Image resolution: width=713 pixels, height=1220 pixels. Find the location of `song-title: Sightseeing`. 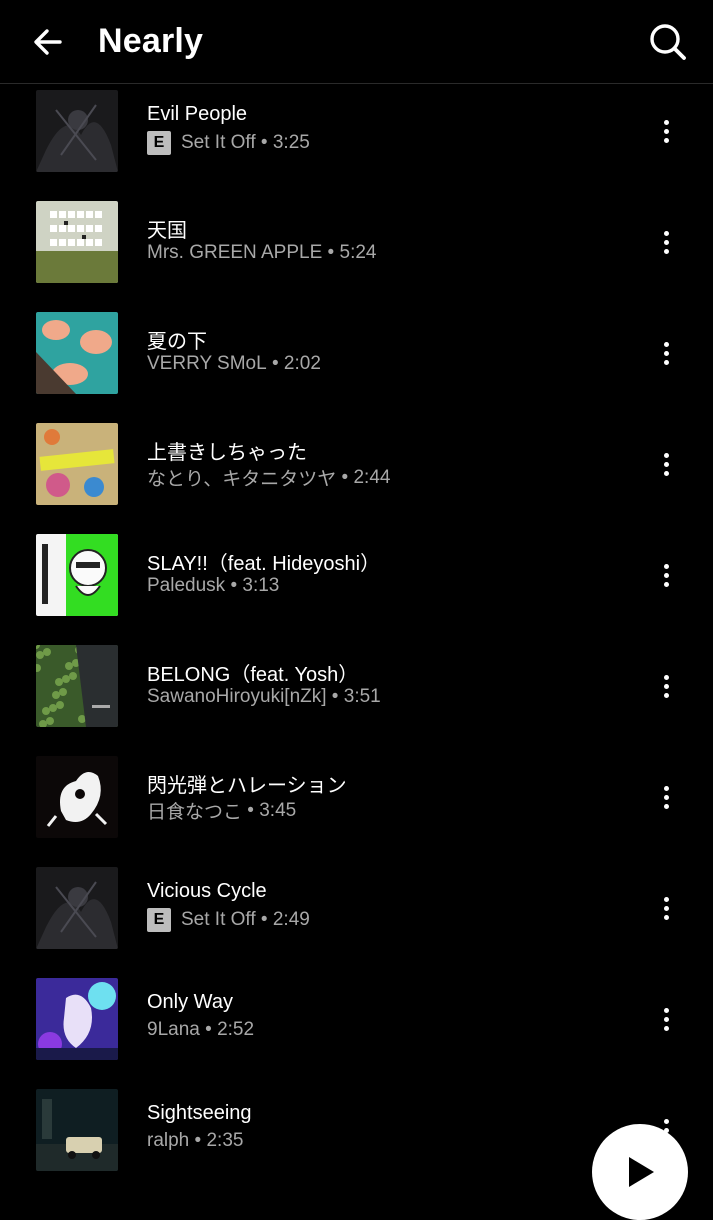

song-title: Sightseeing is located at coordinates (199, 1113).